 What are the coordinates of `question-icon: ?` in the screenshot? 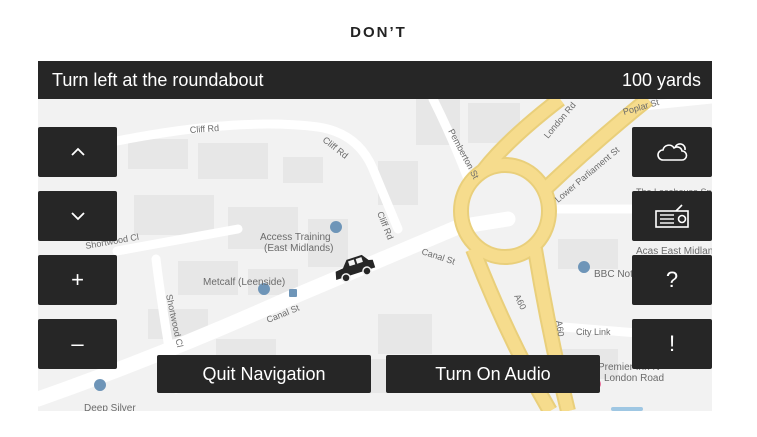 It's located at (672, 279).